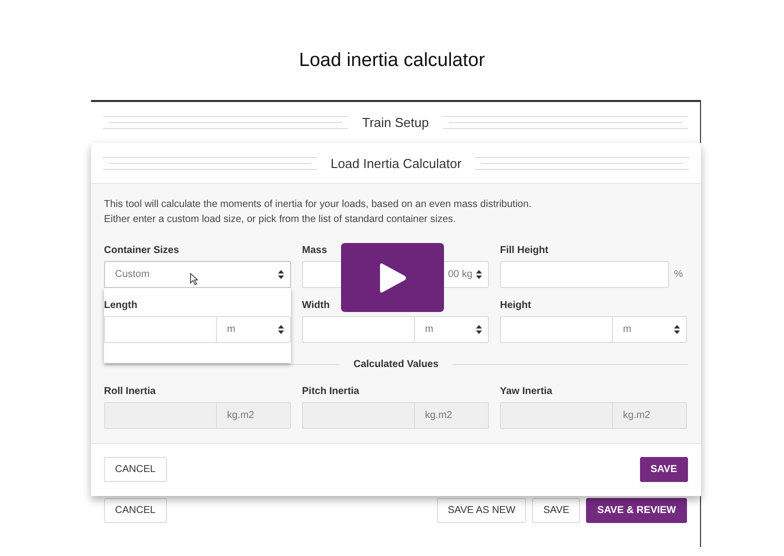  What do you see at coordinates (396, 364) in the screenshot?
I see `section-title: Calculated Values` at bounding box center [396, 364].